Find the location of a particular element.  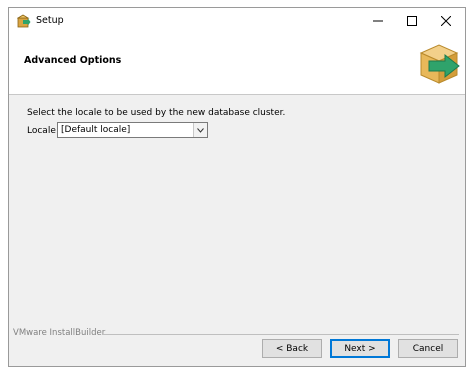

installer-branding: VMware InstallBuilder is located at coordinates (59, 333).